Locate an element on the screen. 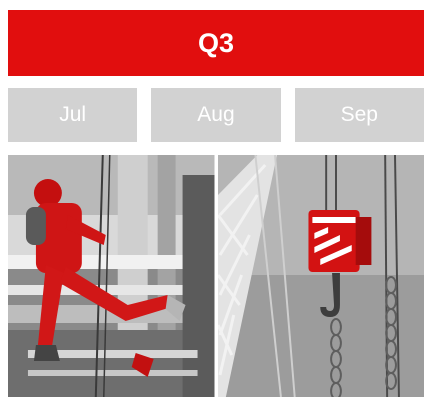  month-label: Sep is located at coordinates (359, 114).